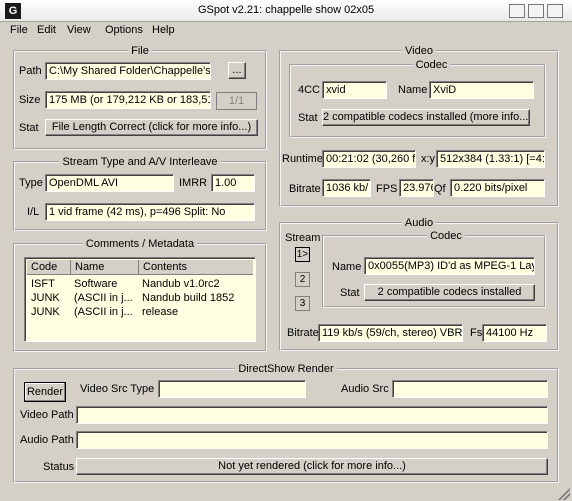  What do you see at coordinates (413, 90) in the screenshot?
I see `video-name-label: Name` at bounding box center [413, 90].